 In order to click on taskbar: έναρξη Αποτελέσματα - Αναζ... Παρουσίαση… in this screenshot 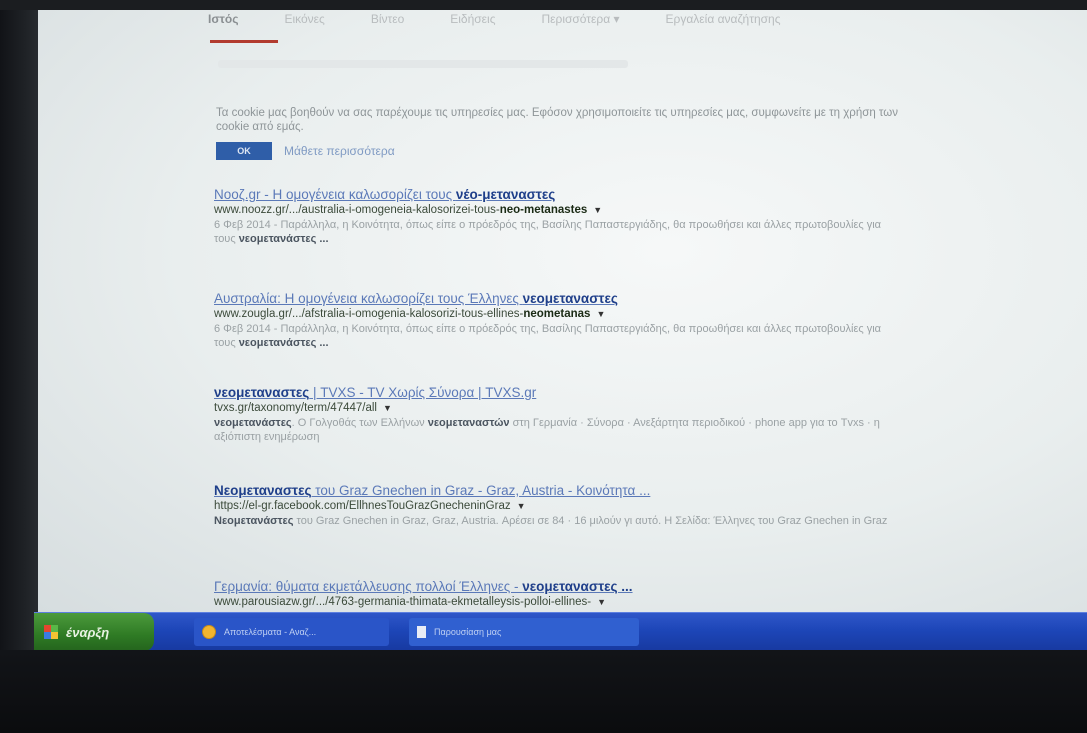, I will do `click(560, 631)`.